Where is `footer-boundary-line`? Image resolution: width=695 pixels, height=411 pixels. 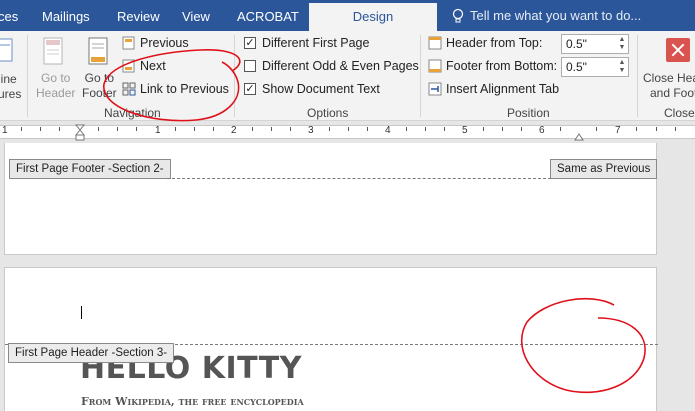
footer-boundary-line is located at coordinates (359, 178).